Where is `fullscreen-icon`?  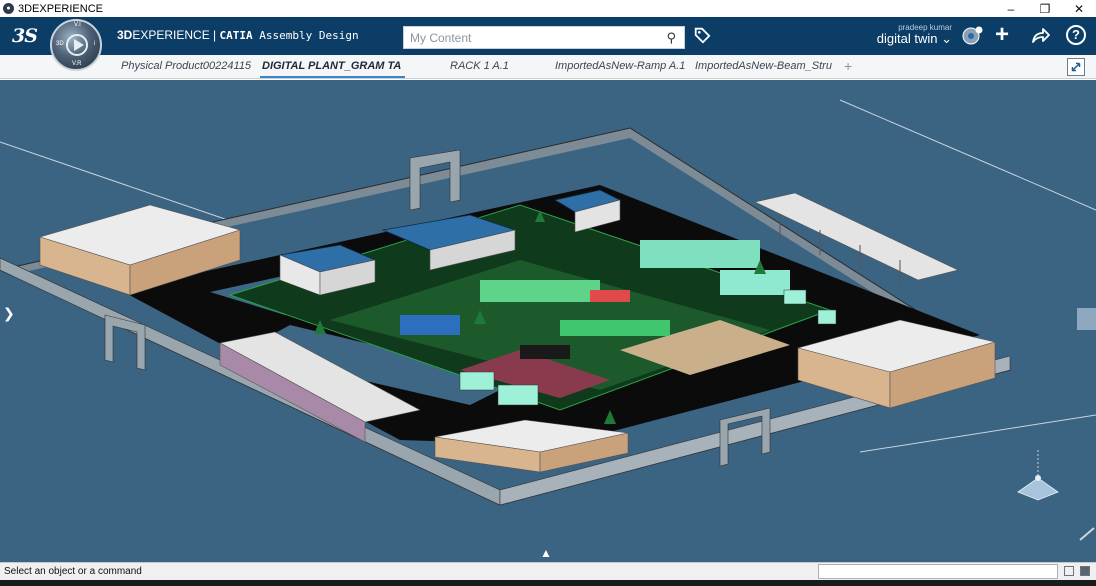
fullscreen-icon is located at coordinates (1076, 67).